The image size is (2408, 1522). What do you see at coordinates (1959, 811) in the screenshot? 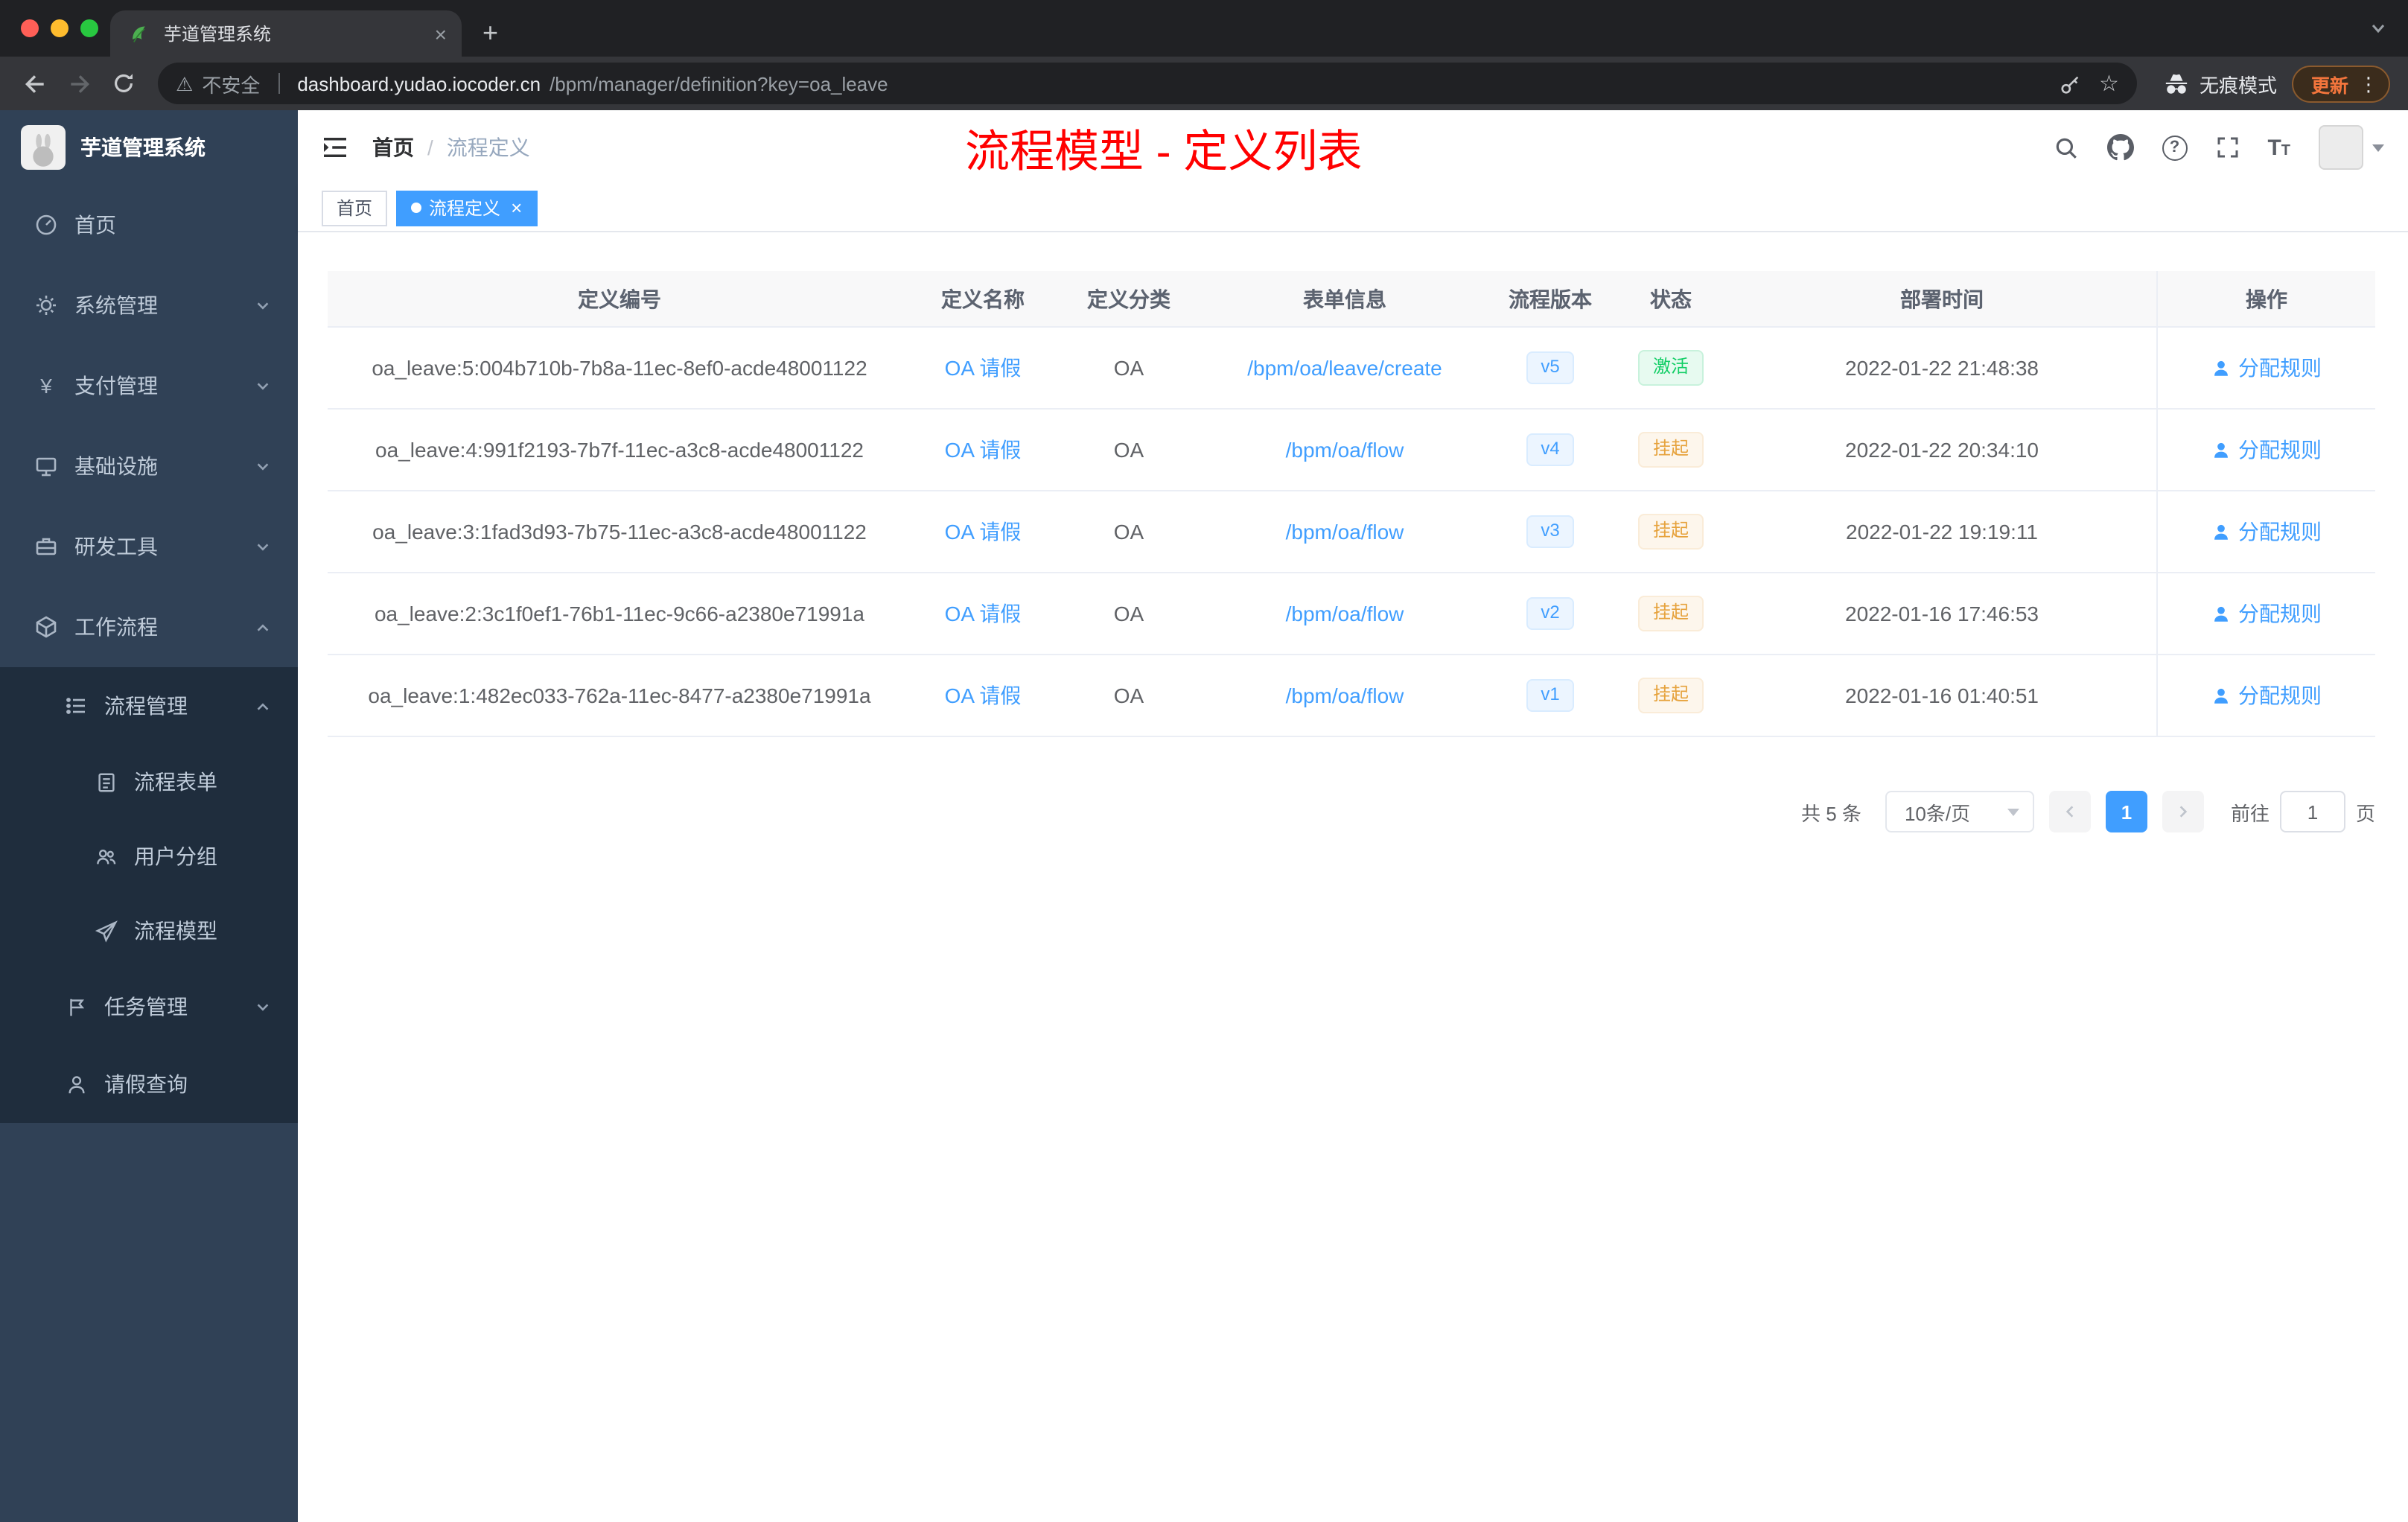
I see `page-size-select: 10条/页` at bounding box center [1959, 811].